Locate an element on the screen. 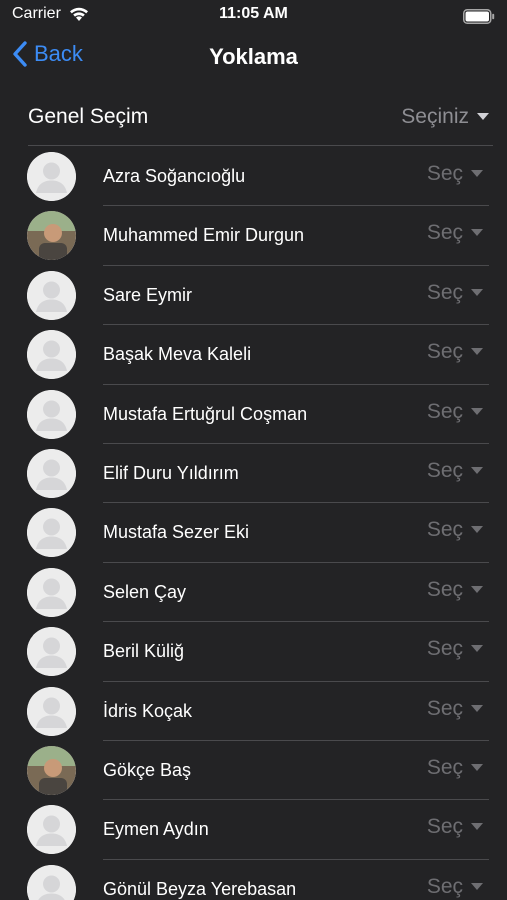 The image size is (507, 900). student-row: Başak Meva Kaleli Seç is located at coordinates (253, 355).